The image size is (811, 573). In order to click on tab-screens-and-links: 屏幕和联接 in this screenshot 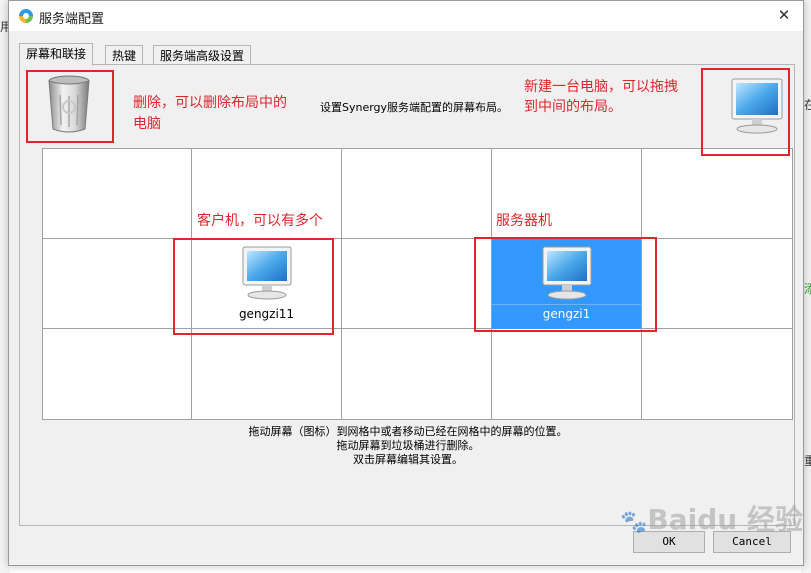, I will do `click(56, 54)`.